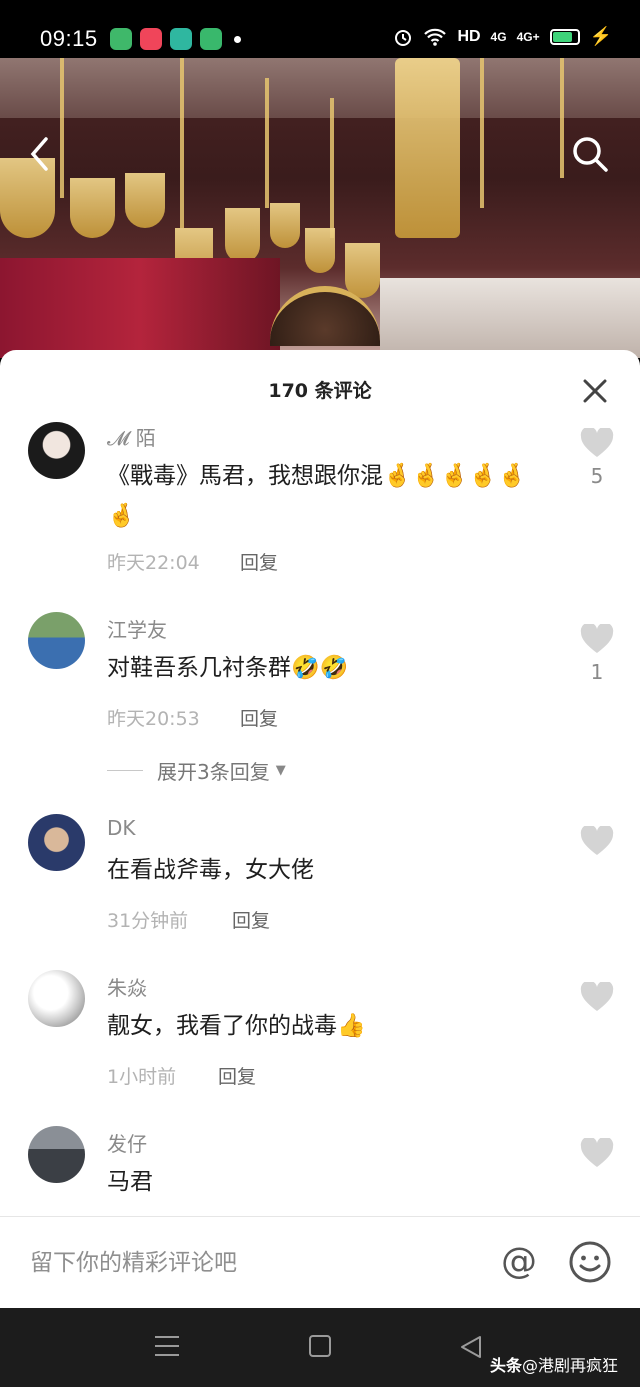 The width and height of the screenshot is (640, 1387). Describe the element at coordinates (151, 39) in the screenshot. I see `video-app-notification-icon` at that location.